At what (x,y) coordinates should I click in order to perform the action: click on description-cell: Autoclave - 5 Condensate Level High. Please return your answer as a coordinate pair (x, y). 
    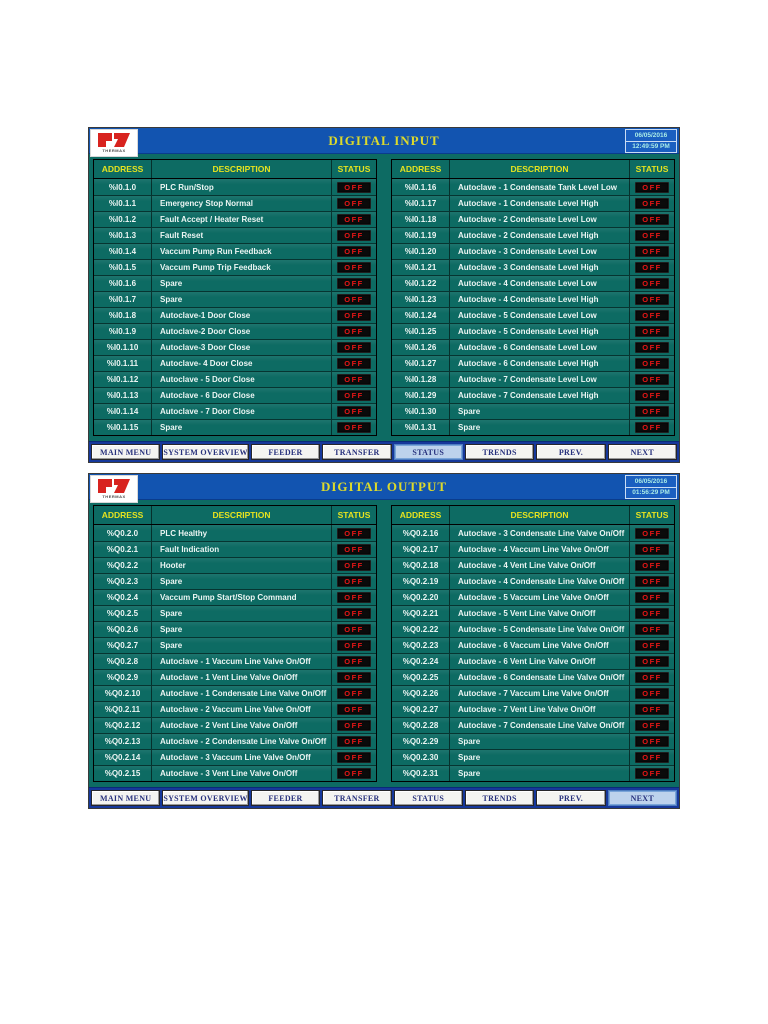
    Looking at the image, I should click on (540, 331).